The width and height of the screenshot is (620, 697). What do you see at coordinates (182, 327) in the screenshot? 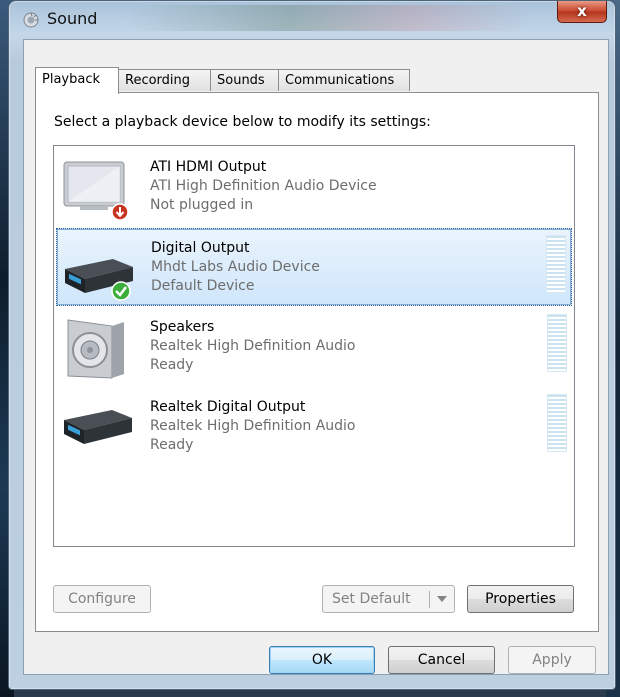
I see `device-name: Speakers` at bounding box center [182, 327].